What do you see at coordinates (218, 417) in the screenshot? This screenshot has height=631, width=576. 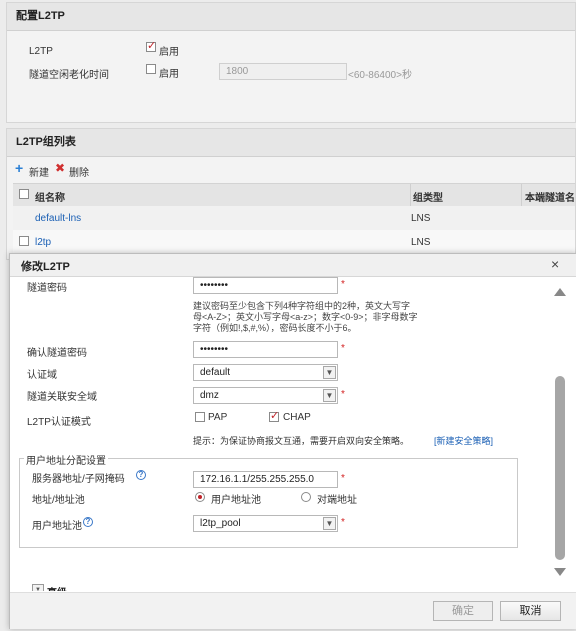 I see `pap-label: PAP` at bounding box center [218, 417].